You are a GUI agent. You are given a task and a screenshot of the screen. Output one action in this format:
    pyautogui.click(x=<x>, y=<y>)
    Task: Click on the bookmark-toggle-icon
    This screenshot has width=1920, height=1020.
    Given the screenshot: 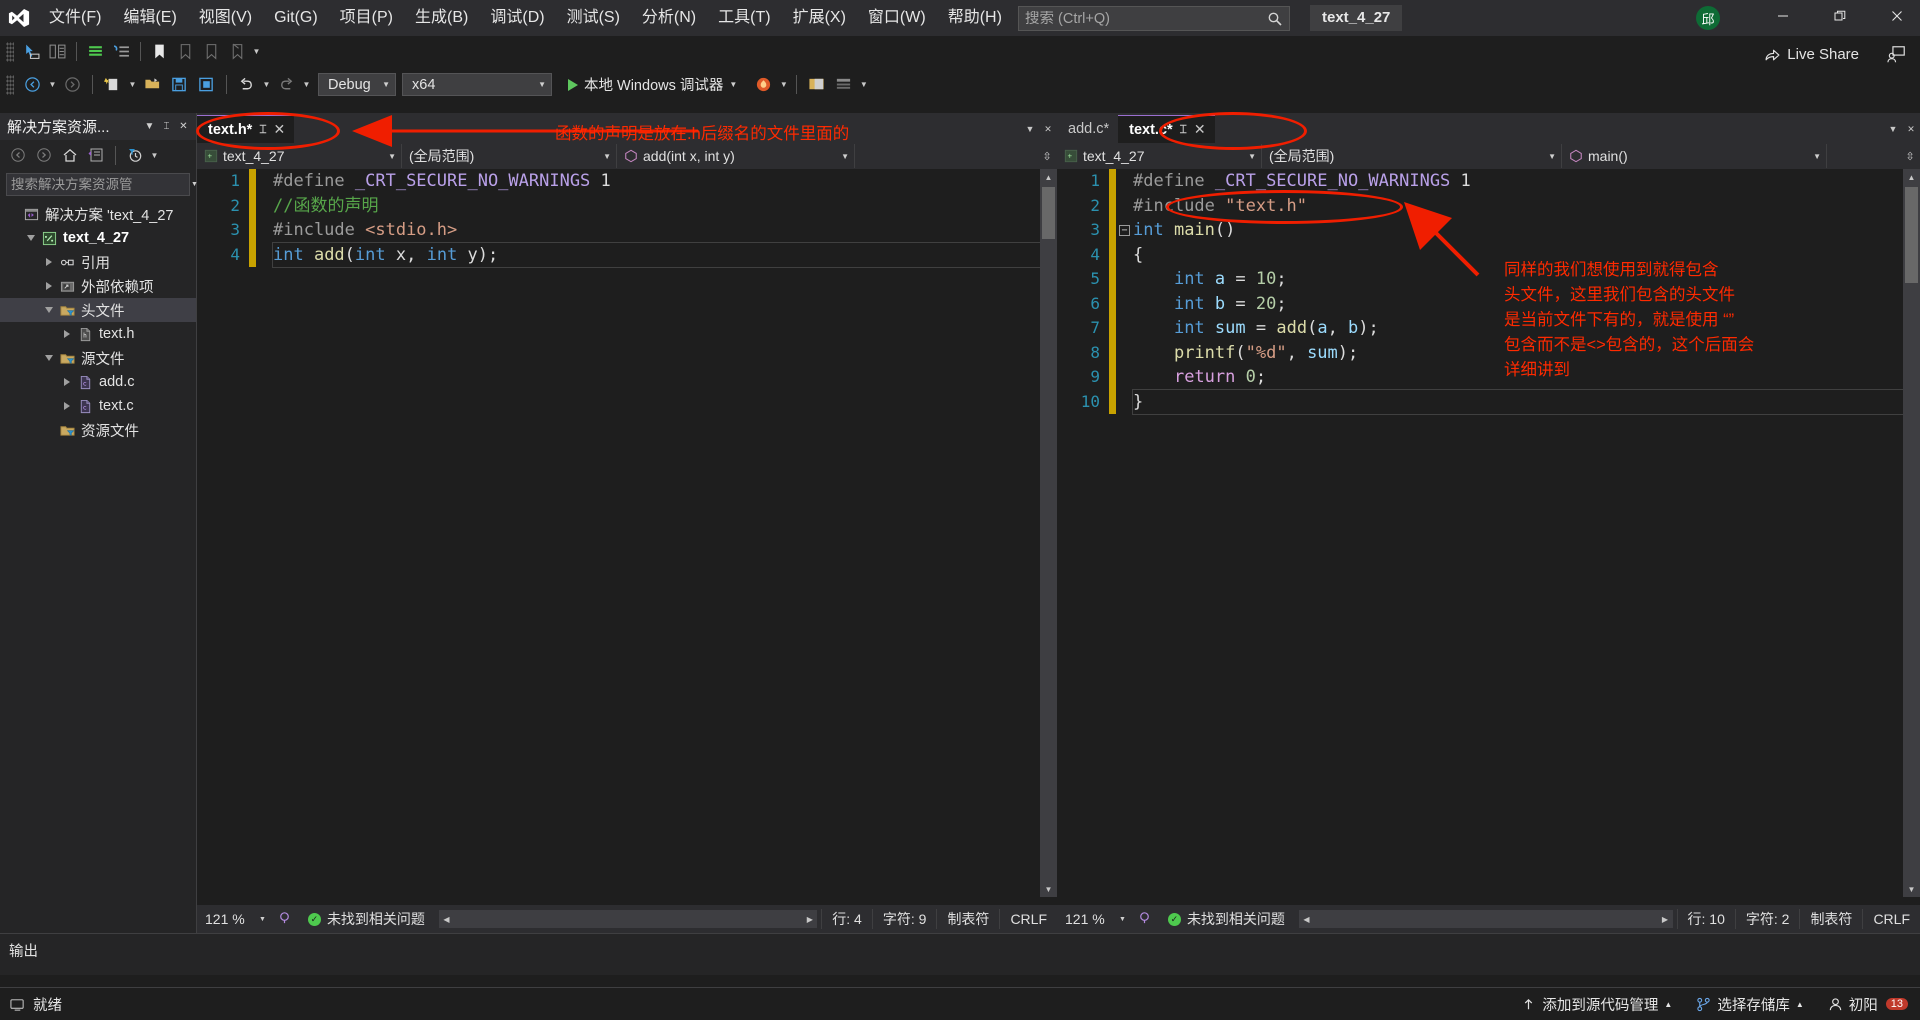 What is the action you would take?
    pyautogui.click(x=159, y=52)
    